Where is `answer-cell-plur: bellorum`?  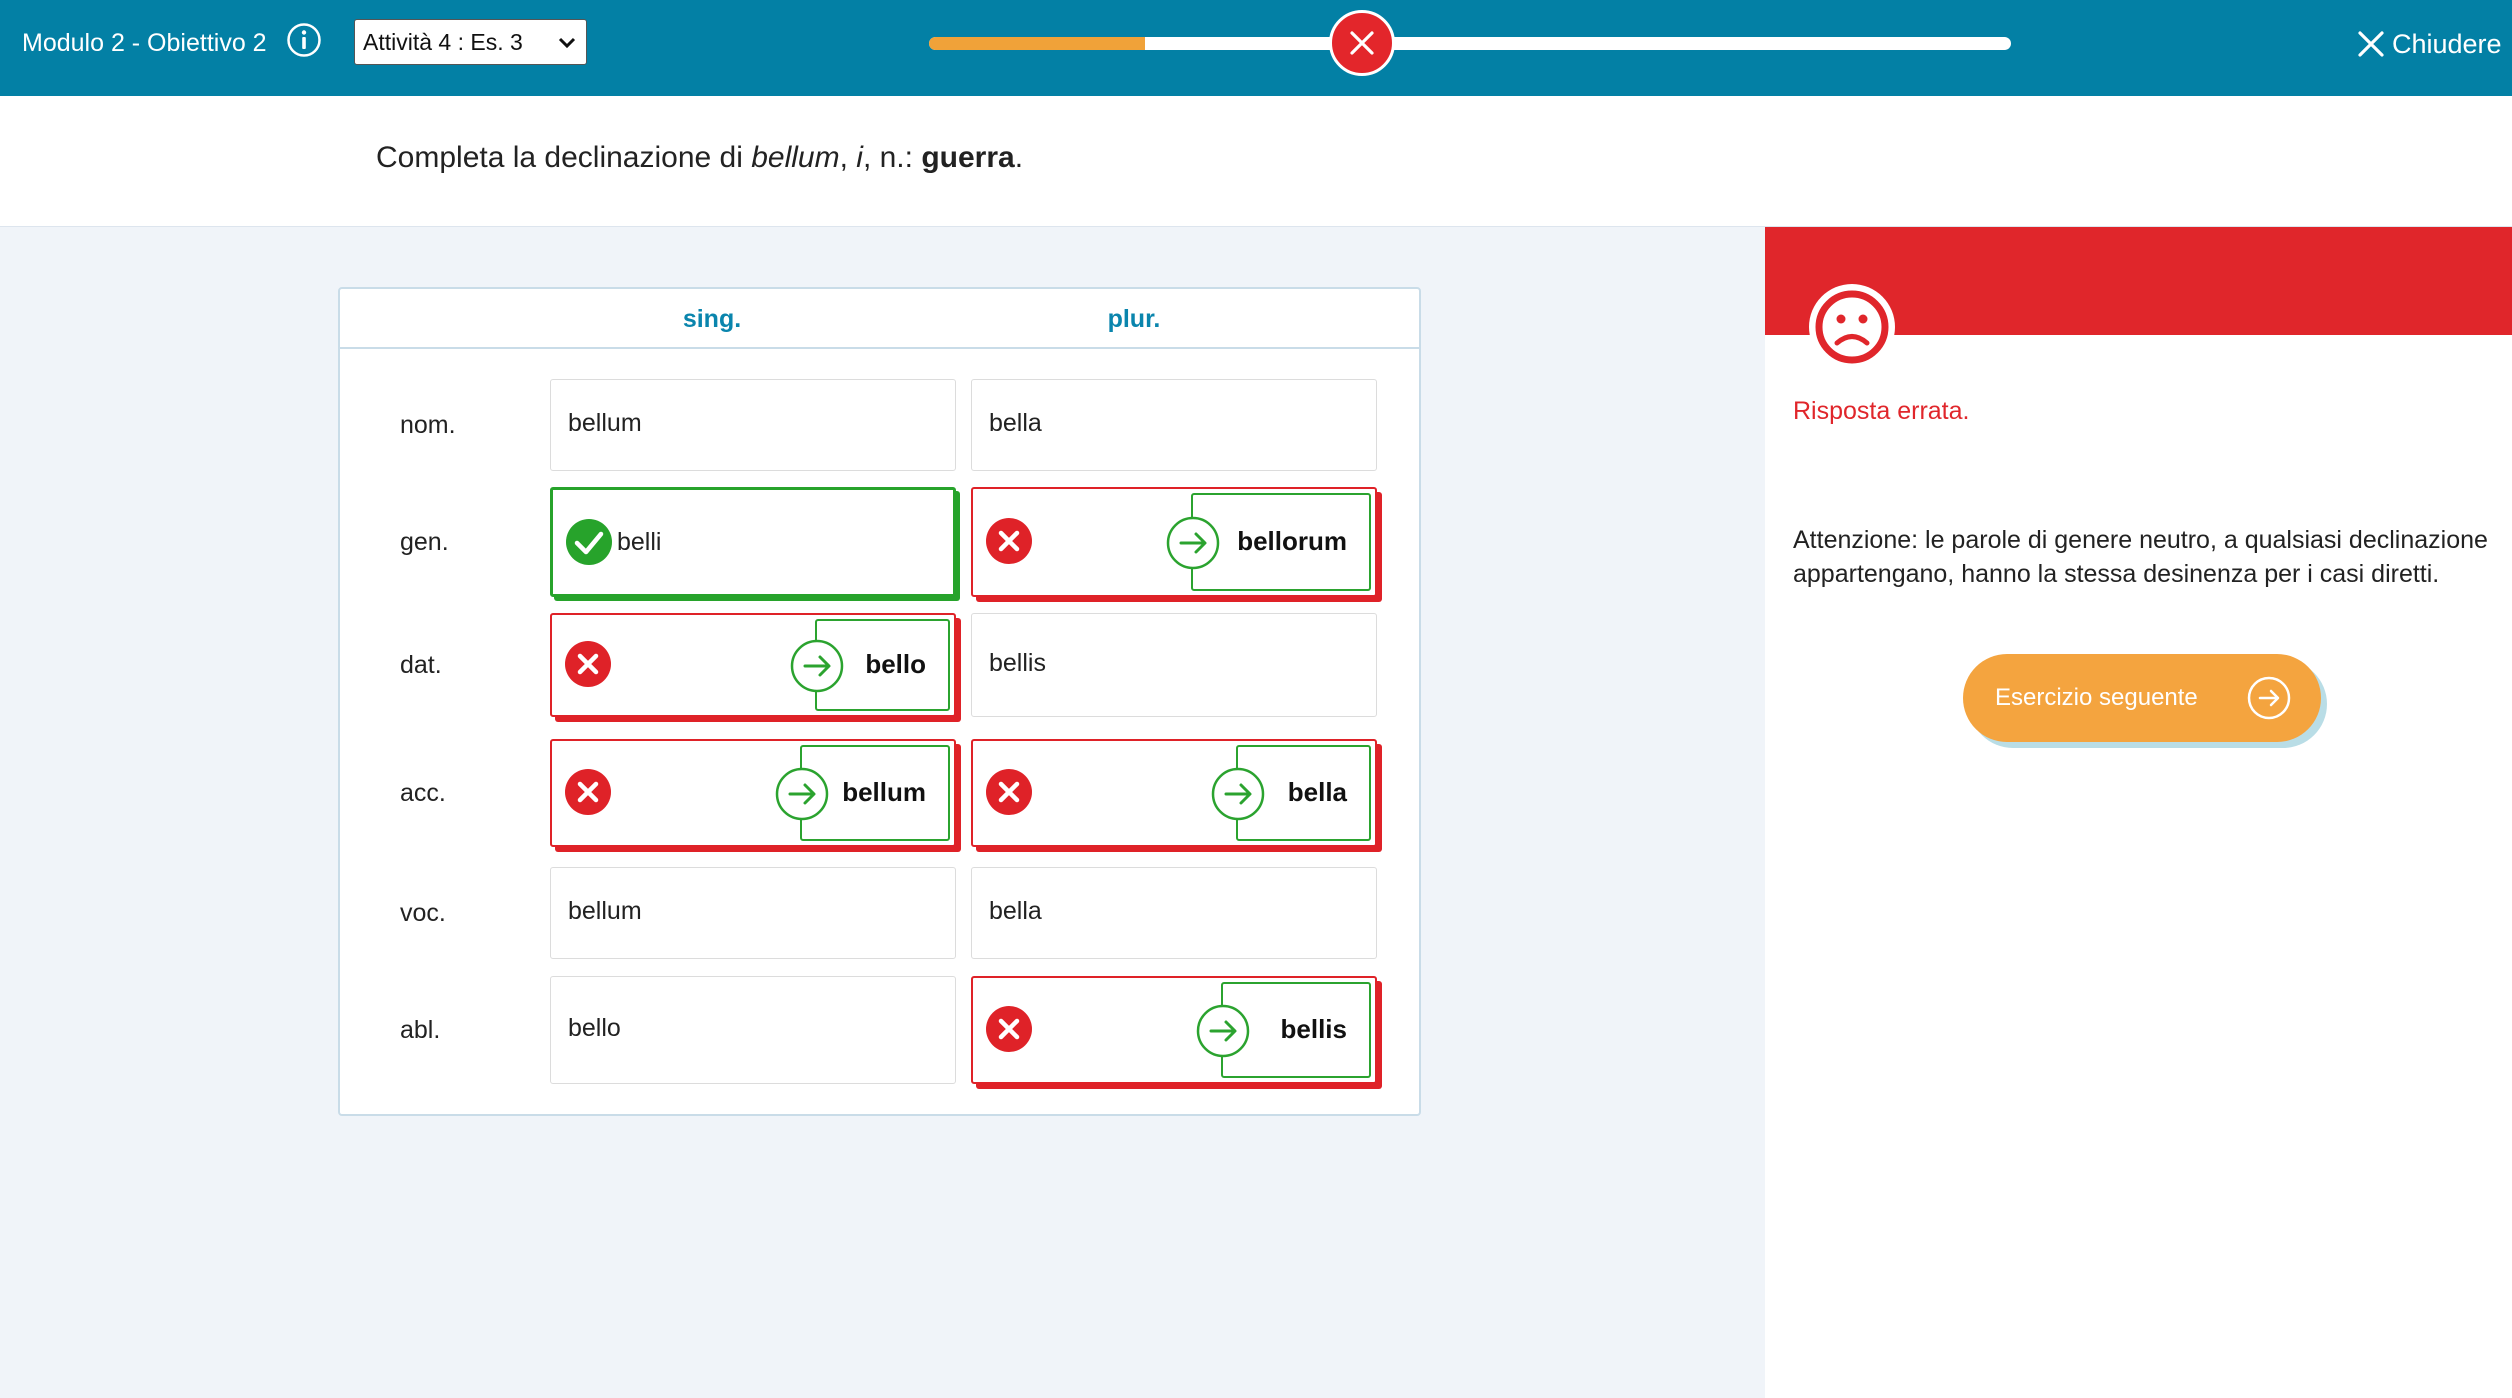
answer-cell-plur: bellorum is located at coordinates (1174, 542).